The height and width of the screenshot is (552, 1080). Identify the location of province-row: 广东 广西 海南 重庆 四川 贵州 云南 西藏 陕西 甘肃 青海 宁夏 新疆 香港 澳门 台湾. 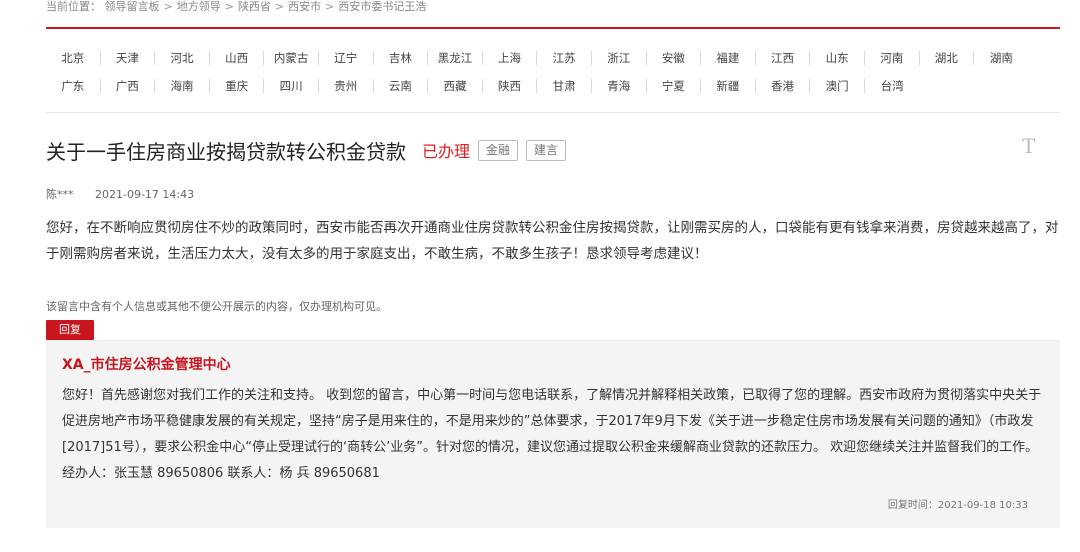
(553, 86).